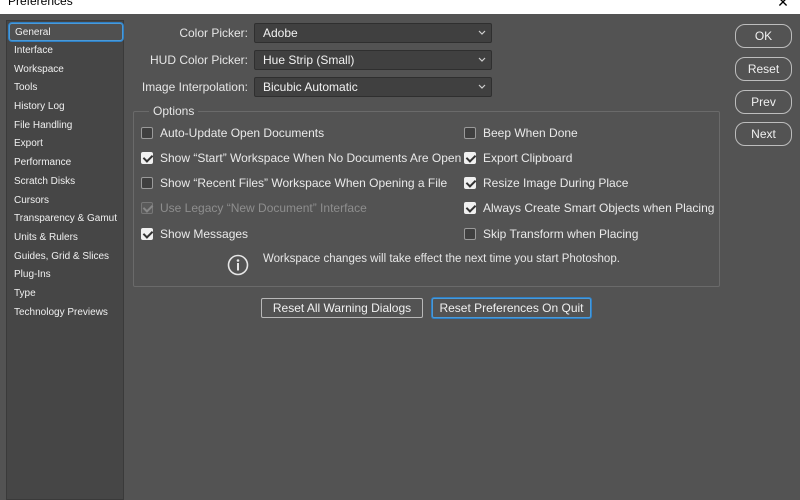  Describe the element at coordinates (66, 182) in the screenshot. I see `sidebar-item-scratch-disks: Scratch Disks` at that location.